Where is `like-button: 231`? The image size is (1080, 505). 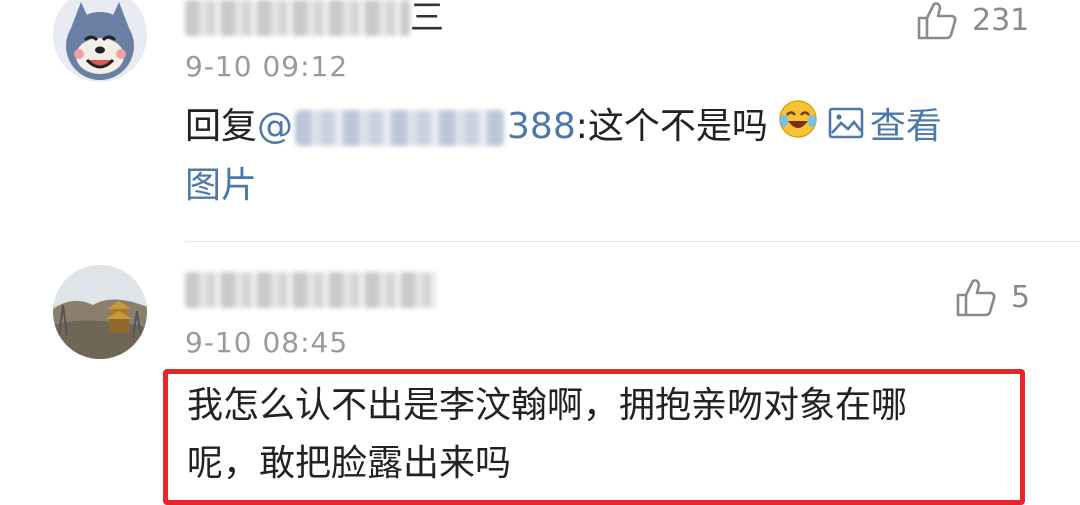
like-button: 231 is located at coordinates (972, 20).